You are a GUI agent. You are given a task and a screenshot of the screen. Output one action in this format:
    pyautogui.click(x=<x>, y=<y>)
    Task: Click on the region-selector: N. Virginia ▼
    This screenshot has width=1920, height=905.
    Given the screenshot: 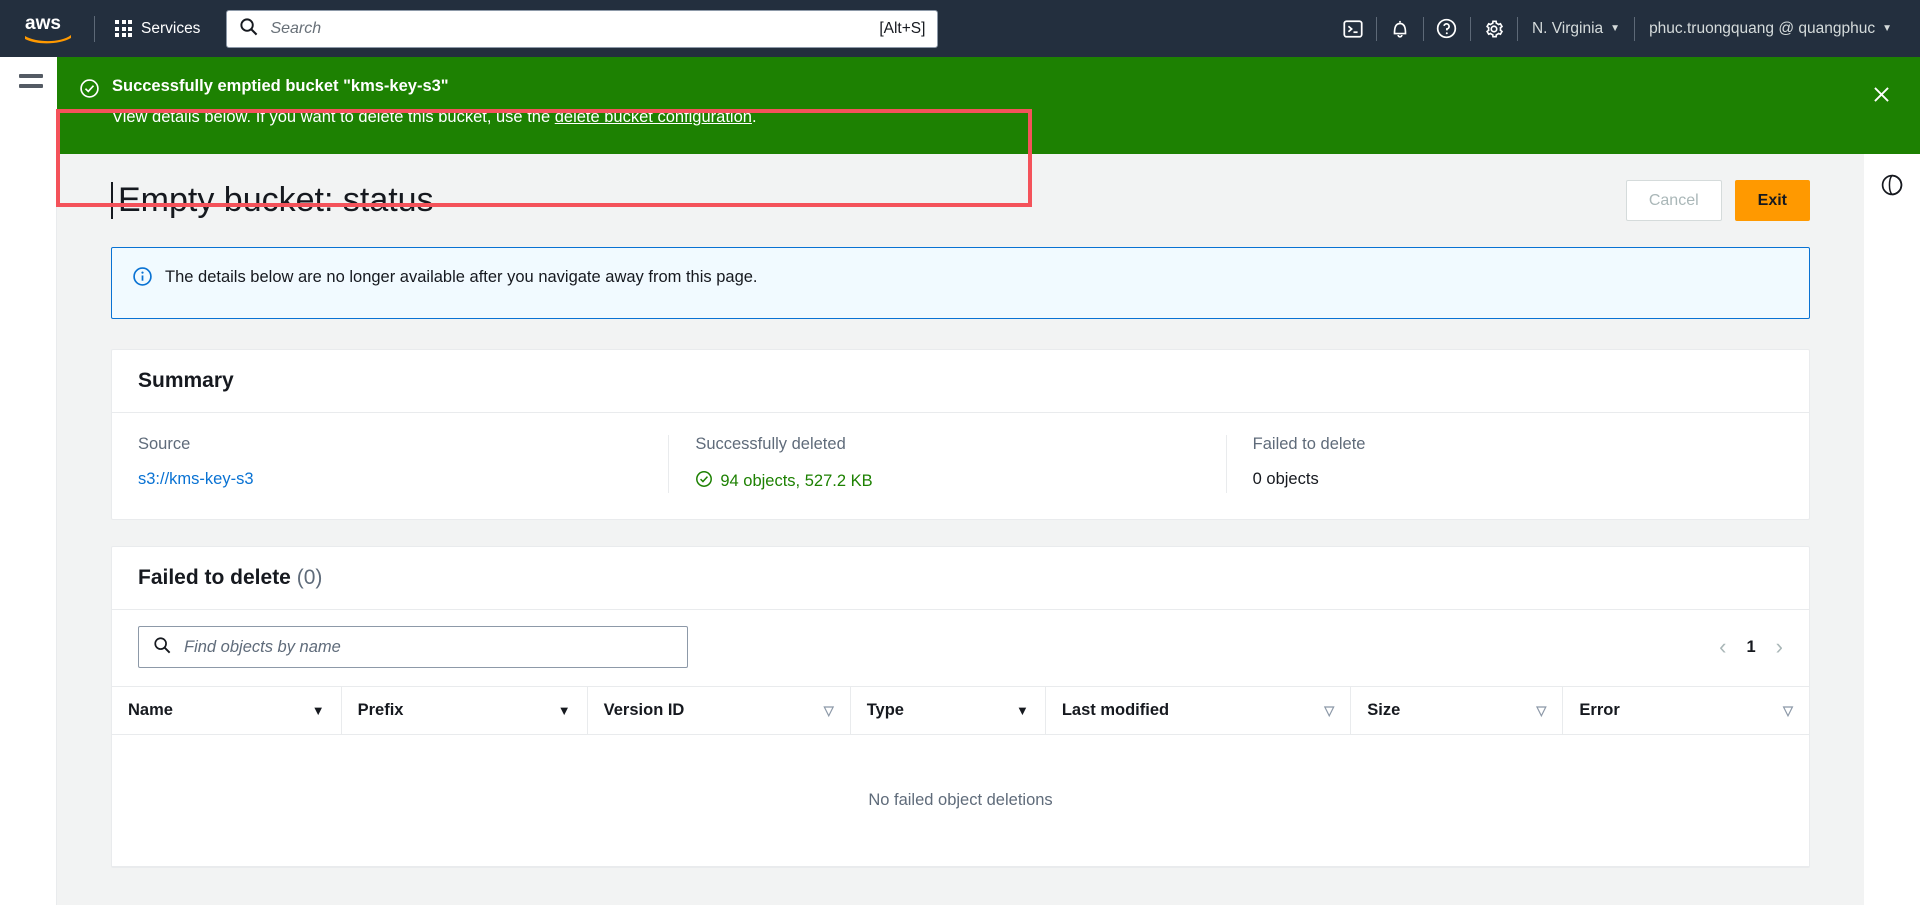 What is the action you would take?
    pyautogui.click(x=1576, y=29)
    